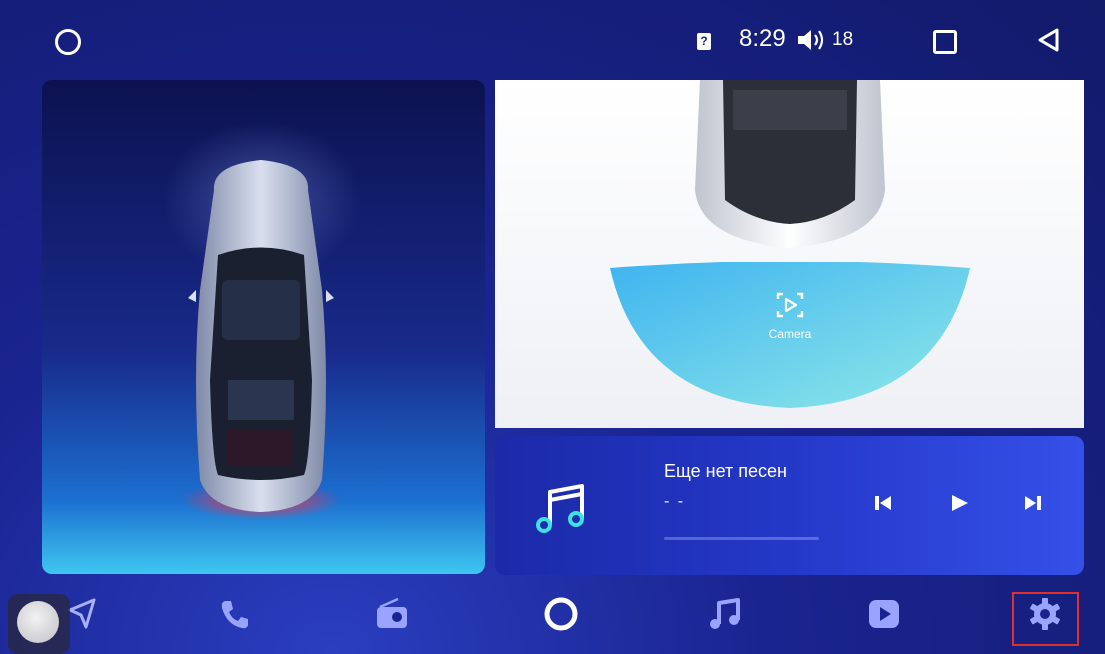 This screenshot has width=1105, height=654. I want to click on settings-selection-highlight, so click(1045, 619).